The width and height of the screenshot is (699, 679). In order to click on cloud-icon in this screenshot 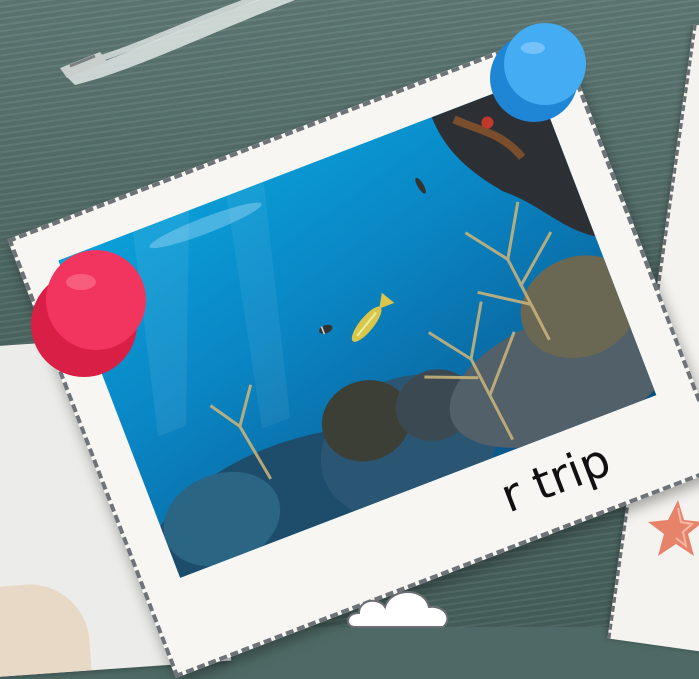, I will do `click(398, 609)`.